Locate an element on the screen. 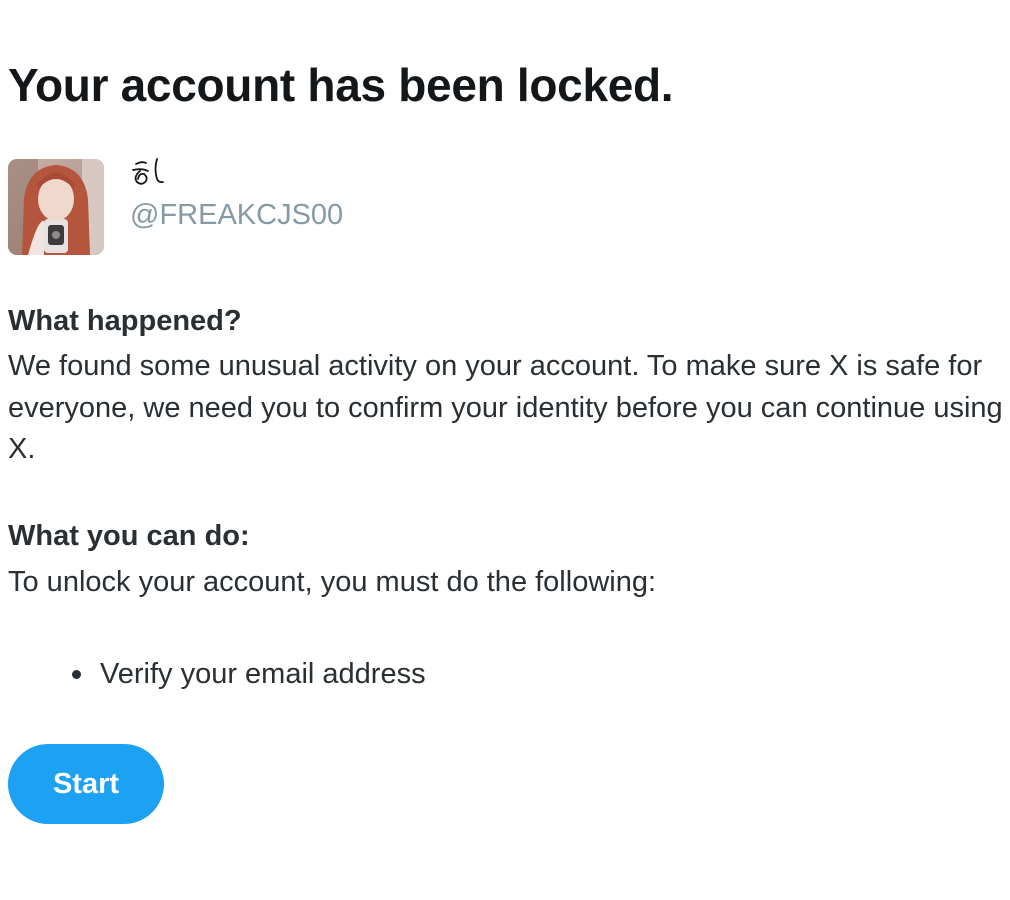  profile-card: @FREAKCJS00 is located at coordinates (175, 206).